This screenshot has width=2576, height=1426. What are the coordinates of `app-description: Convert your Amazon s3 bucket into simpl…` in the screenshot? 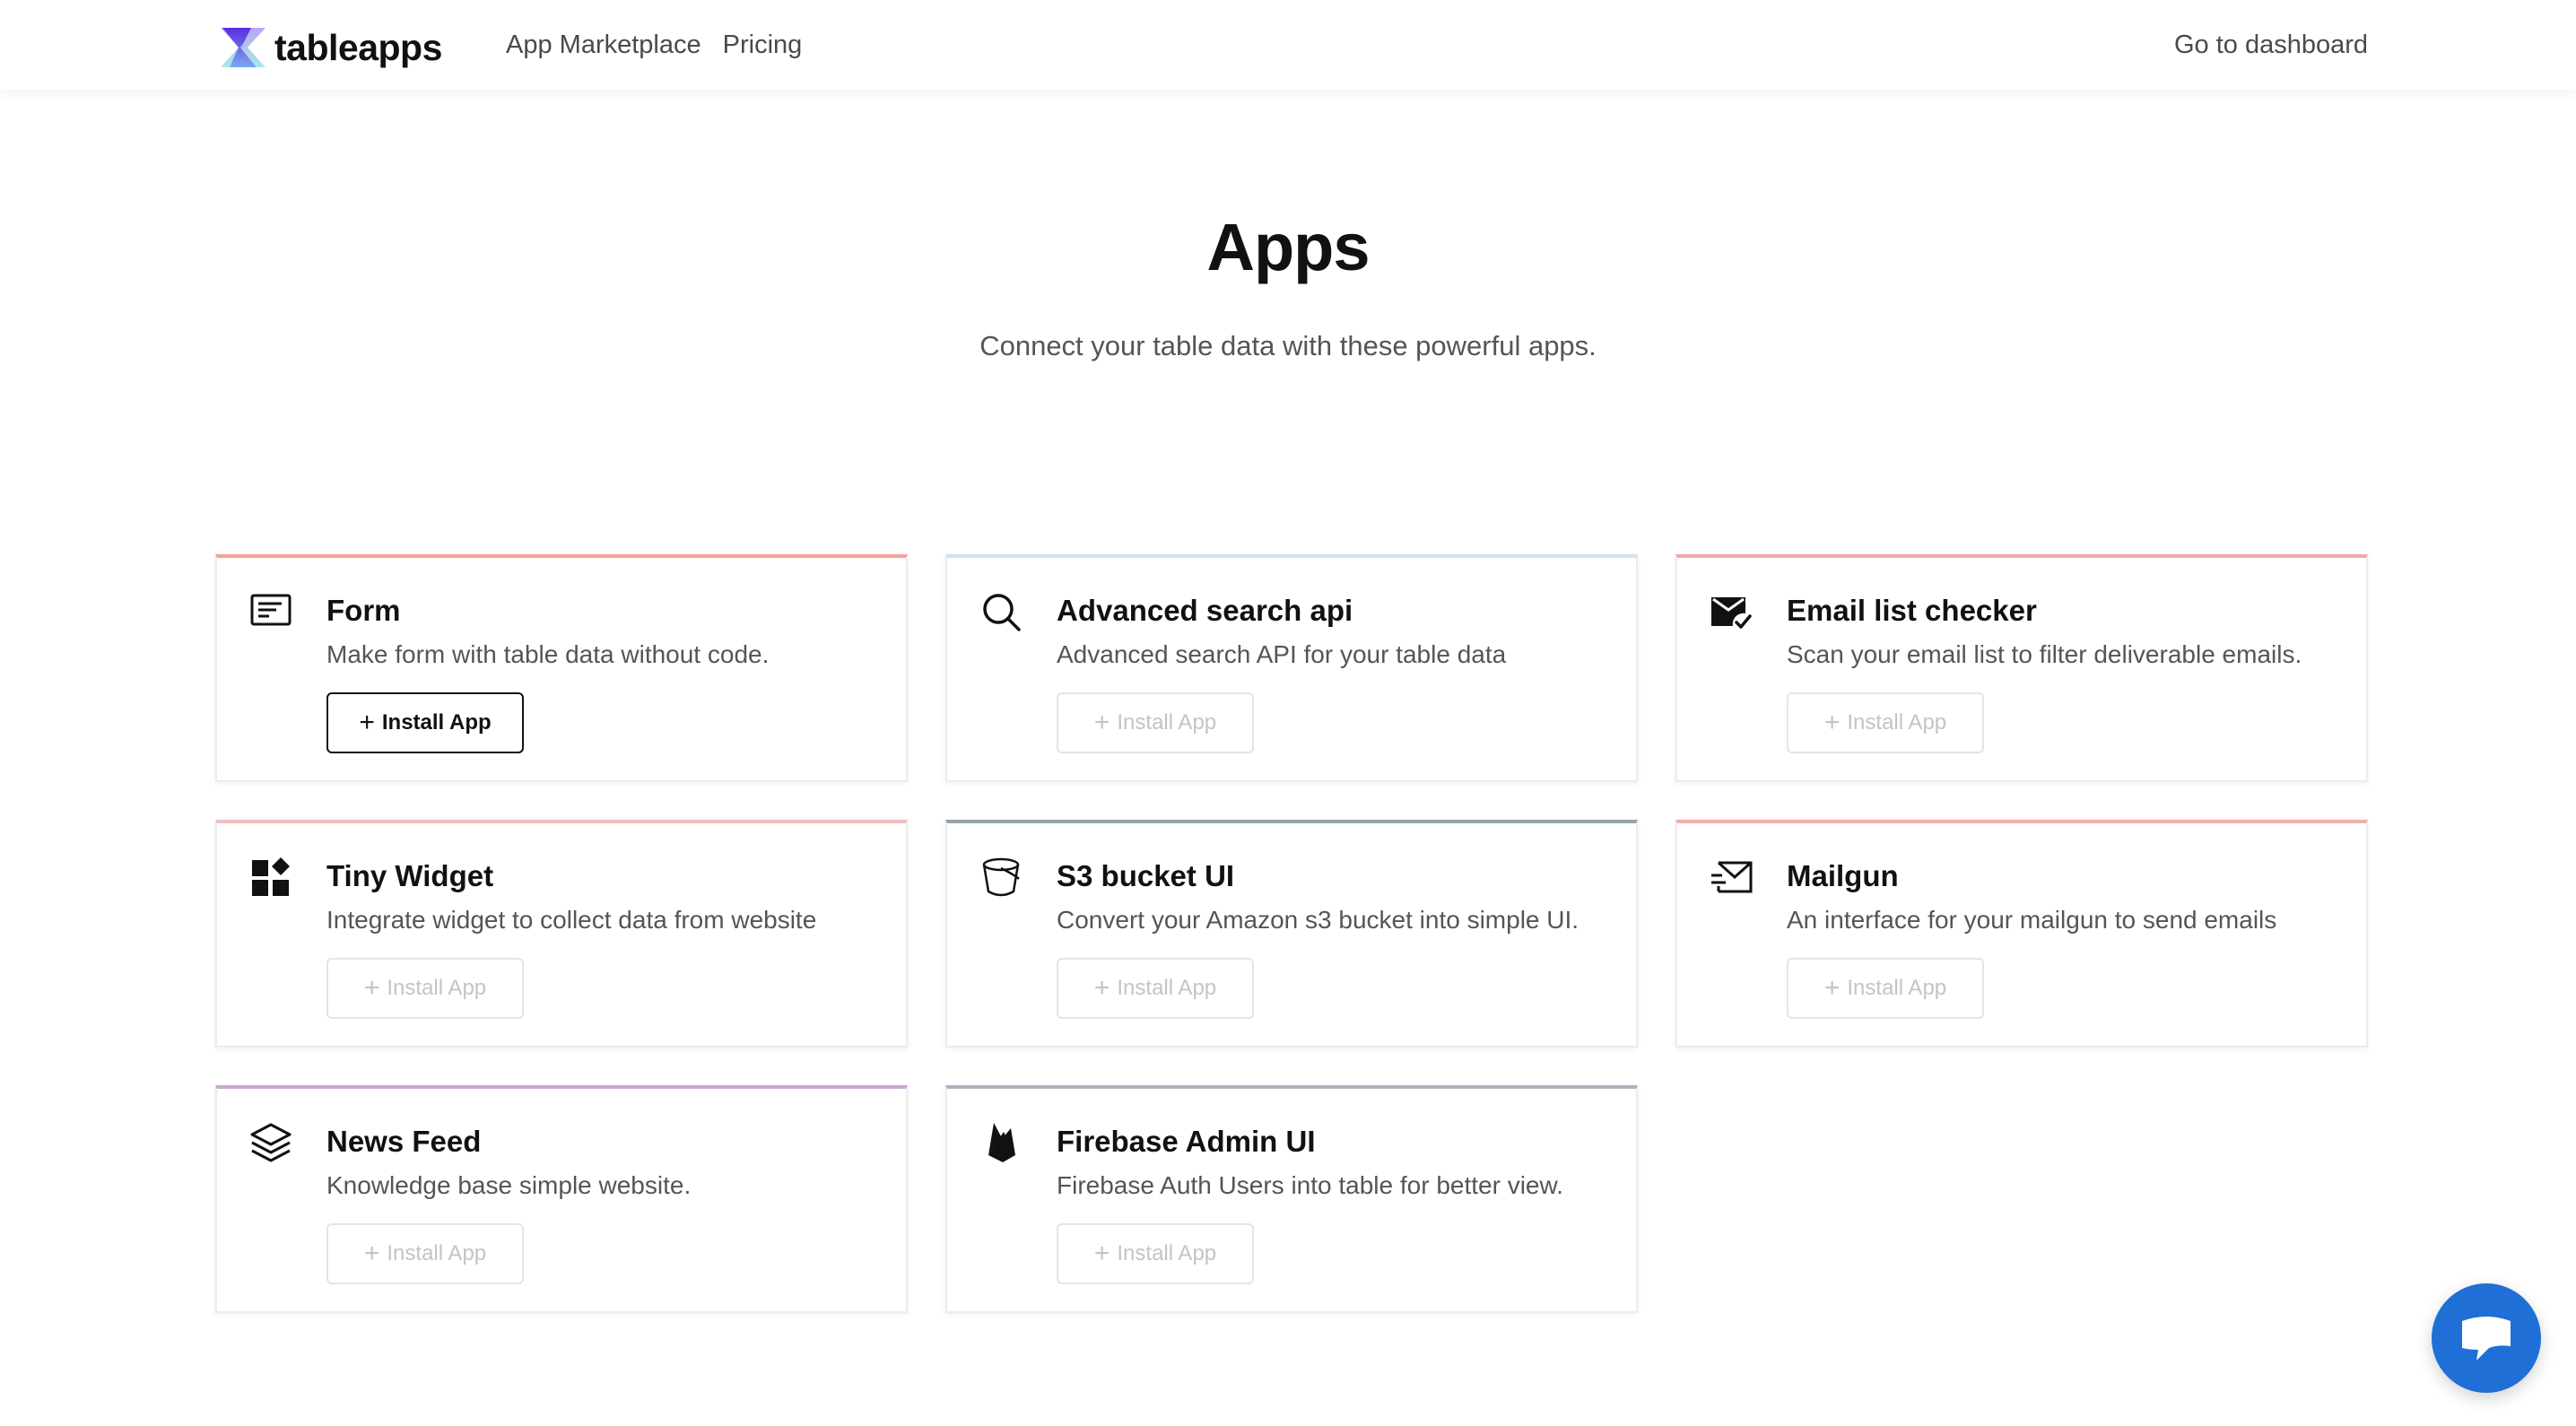 It's located at (1318, 920).